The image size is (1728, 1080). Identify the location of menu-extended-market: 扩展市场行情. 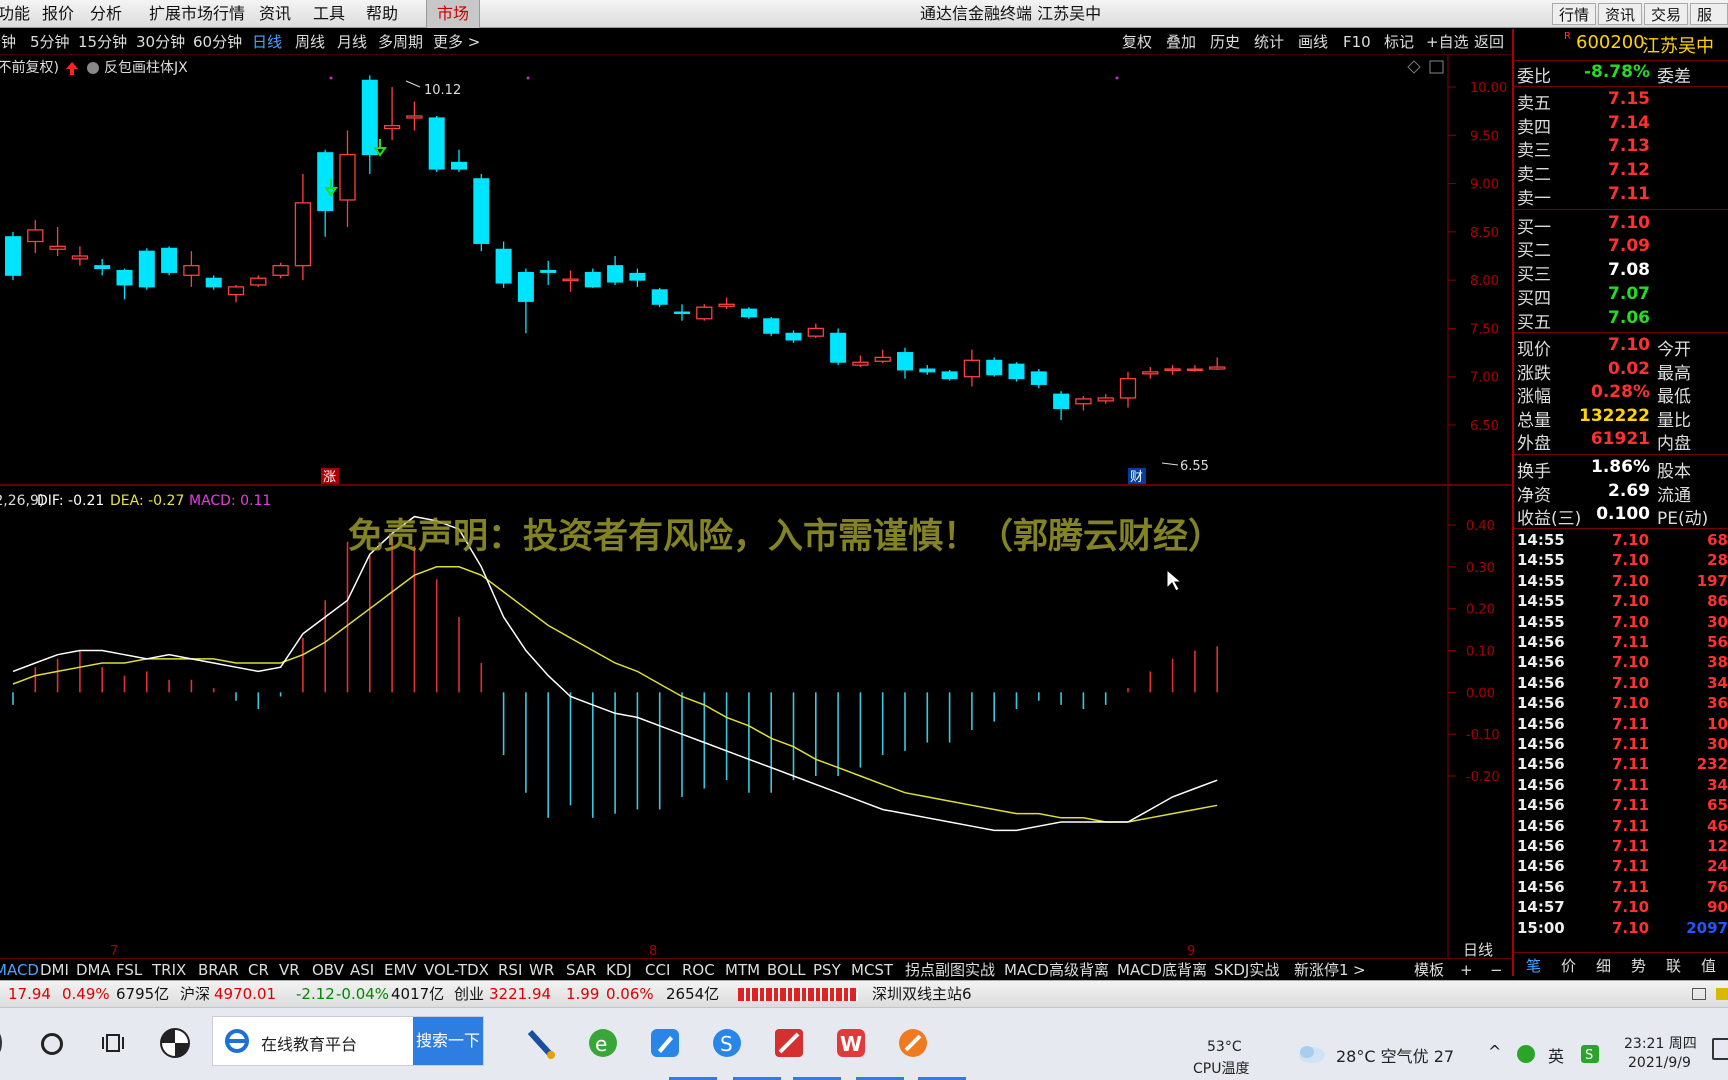
(197, 14).